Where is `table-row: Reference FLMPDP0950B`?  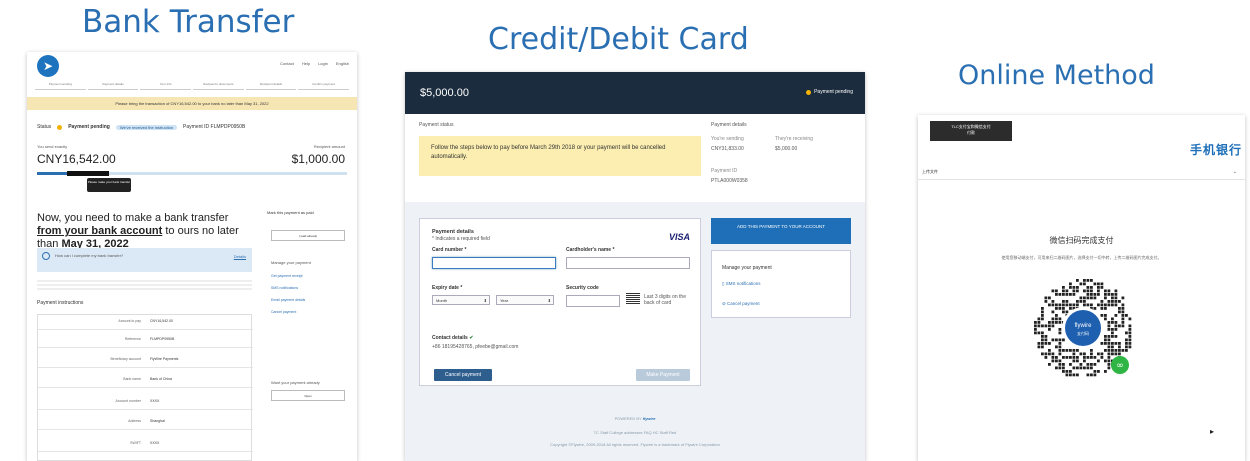 table-row: Reference FLMPDP0950B is located at coordinates (145, 340).